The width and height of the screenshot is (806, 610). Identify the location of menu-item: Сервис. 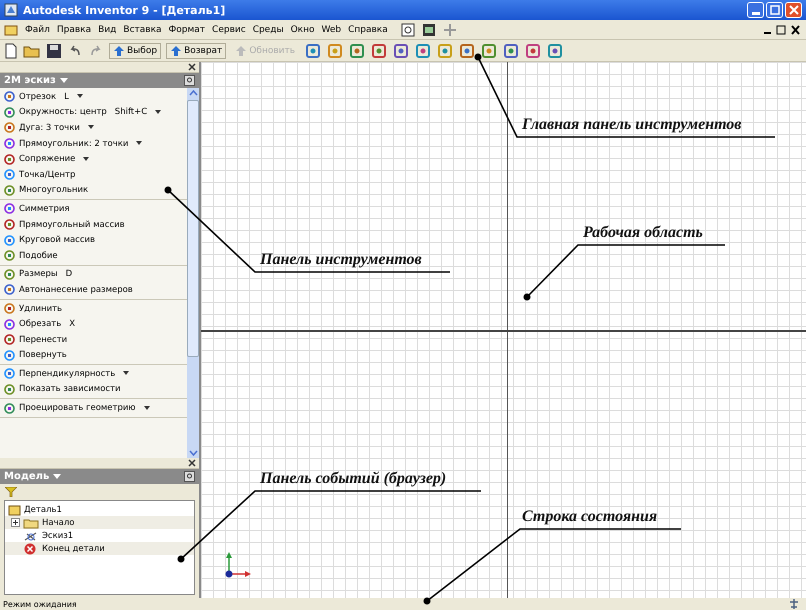
(229, 29).